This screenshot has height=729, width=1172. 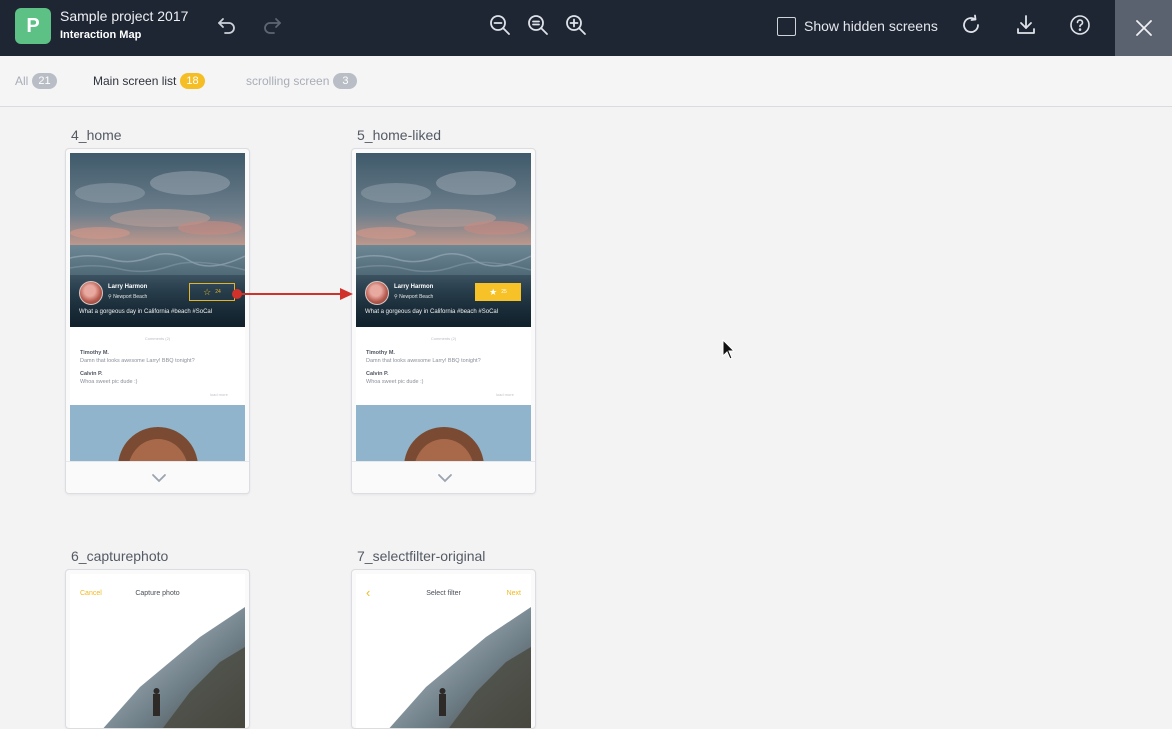 What do you see at coordinates (101, 35) in the screenshot?
I see `view-title: Interaction Map` at bounding box center [101, 35].